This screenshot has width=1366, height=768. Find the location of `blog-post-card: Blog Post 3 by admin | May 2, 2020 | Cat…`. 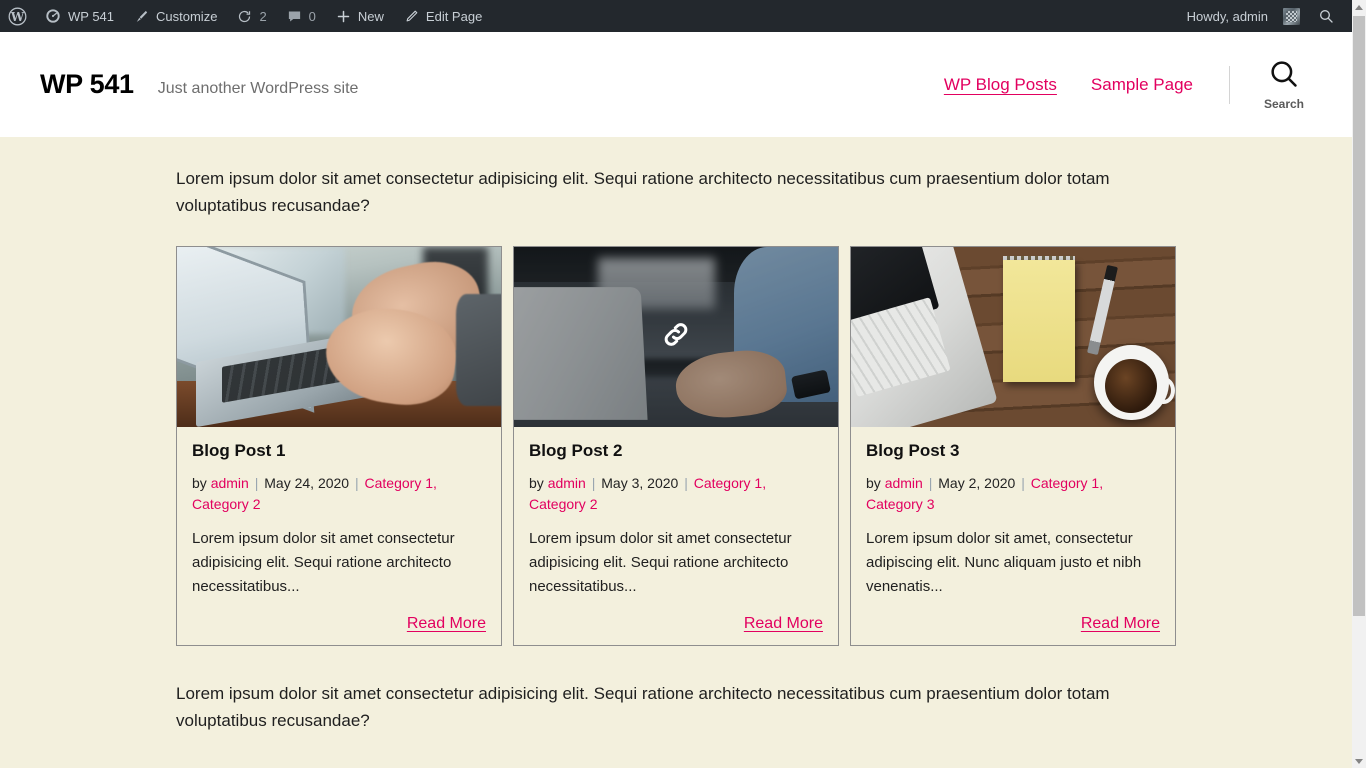

blog-post-card: Blog Post 3 by admin | May 2, 2020 | Cat… is located at coordinates (1013, 446).